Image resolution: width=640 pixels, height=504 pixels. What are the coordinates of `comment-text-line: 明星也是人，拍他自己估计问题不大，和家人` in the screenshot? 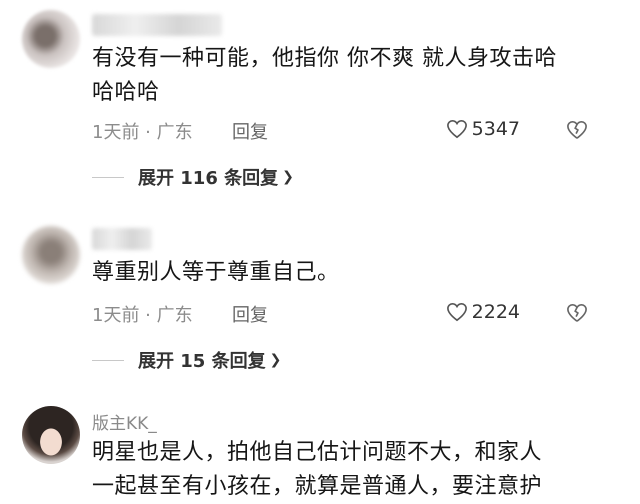 It's located at (317, 452).